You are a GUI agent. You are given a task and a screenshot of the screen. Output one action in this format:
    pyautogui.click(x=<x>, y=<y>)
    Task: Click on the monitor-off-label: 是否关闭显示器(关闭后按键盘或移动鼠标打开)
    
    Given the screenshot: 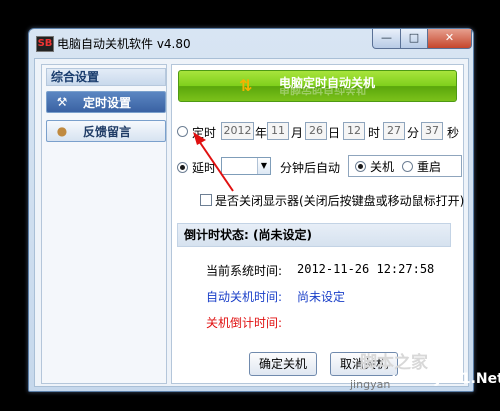 What is the action you would take?
    pyautogui.click(x=340, y=201)
    